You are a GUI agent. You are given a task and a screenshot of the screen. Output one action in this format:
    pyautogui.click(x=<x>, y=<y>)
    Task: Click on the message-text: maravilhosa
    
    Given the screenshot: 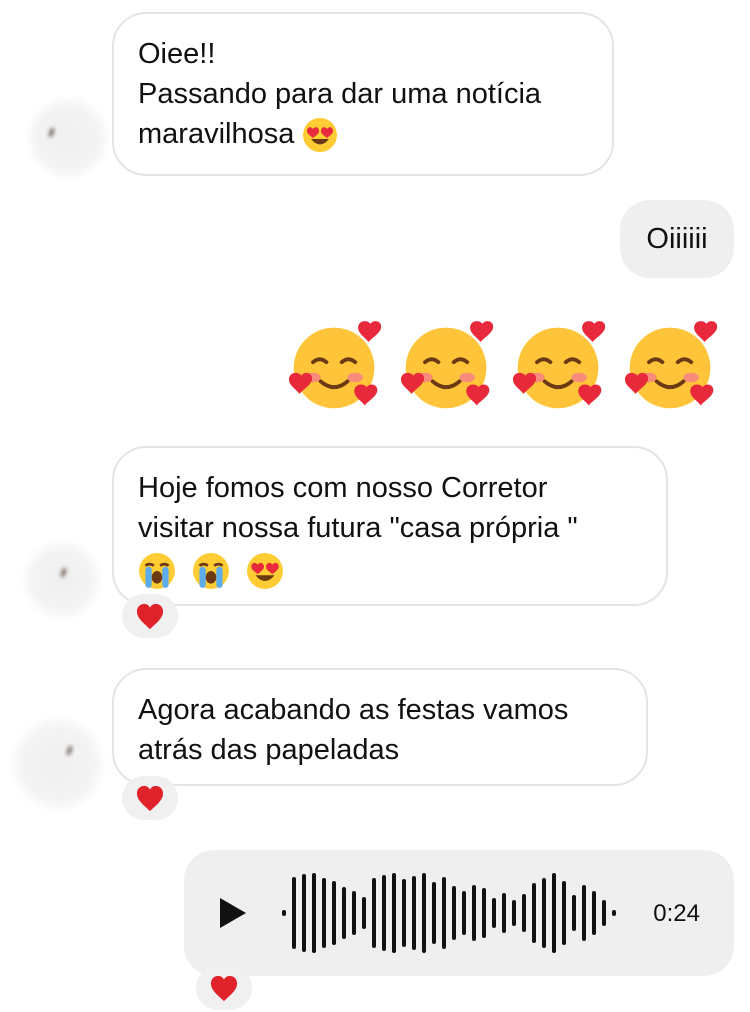 What is the action you would take?
    pyautogui.click(x=363, y=134)
    